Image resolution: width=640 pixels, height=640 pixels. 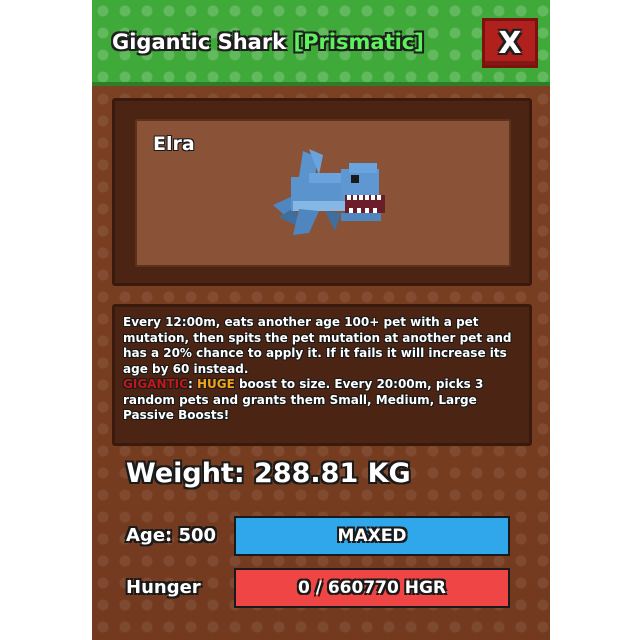 I want to click on pet-title: Gigantic Shark [Prismatic], so click(x=268, y=42).